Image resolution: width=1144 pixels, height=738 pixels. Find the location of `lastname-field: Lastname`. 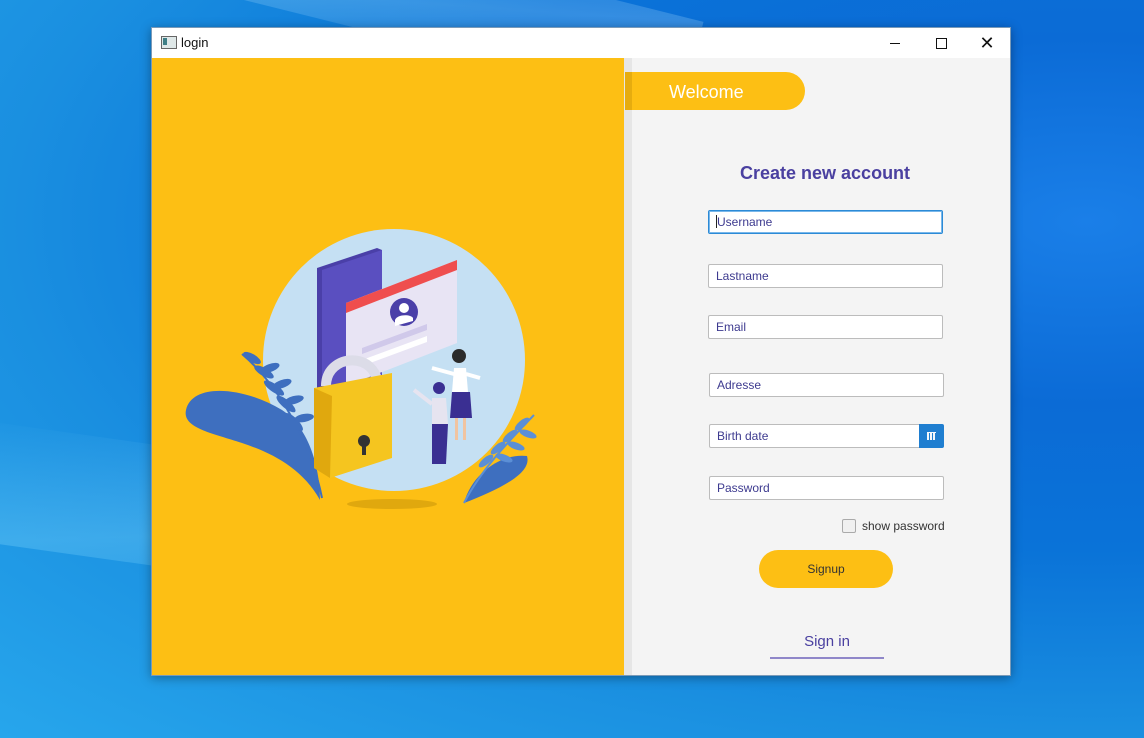

lastname-field: Lastname is located at coordinates (825, 276).